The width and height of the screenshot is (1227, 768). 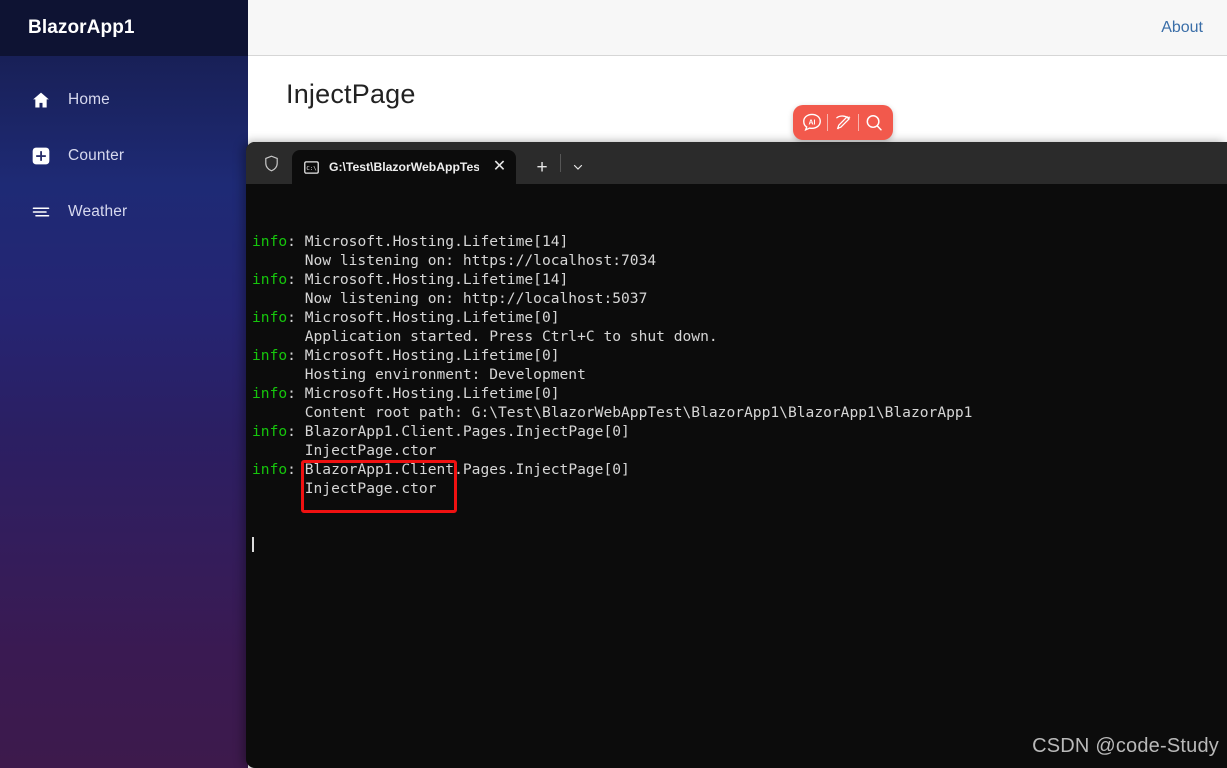 I want to click on console-cmd-icon: C:\, so click(x=311, y=167).